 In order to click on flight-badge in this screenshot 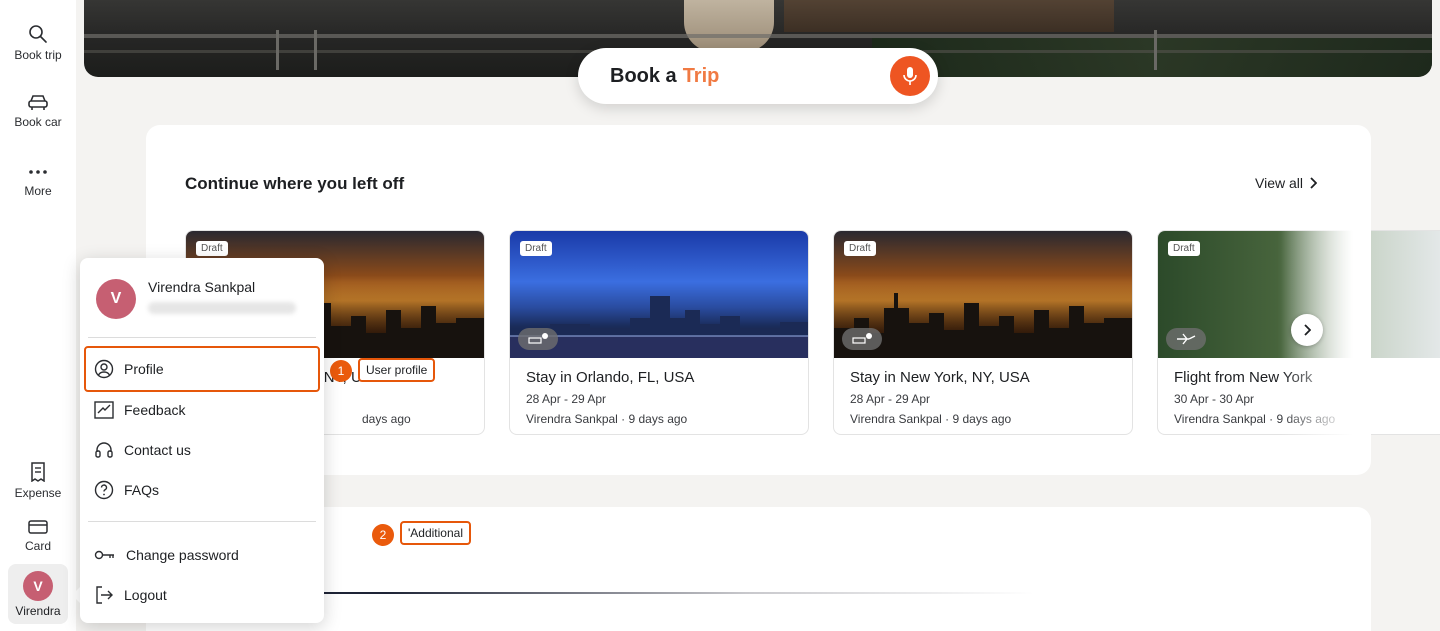, I will do `click(1186, 339)`.